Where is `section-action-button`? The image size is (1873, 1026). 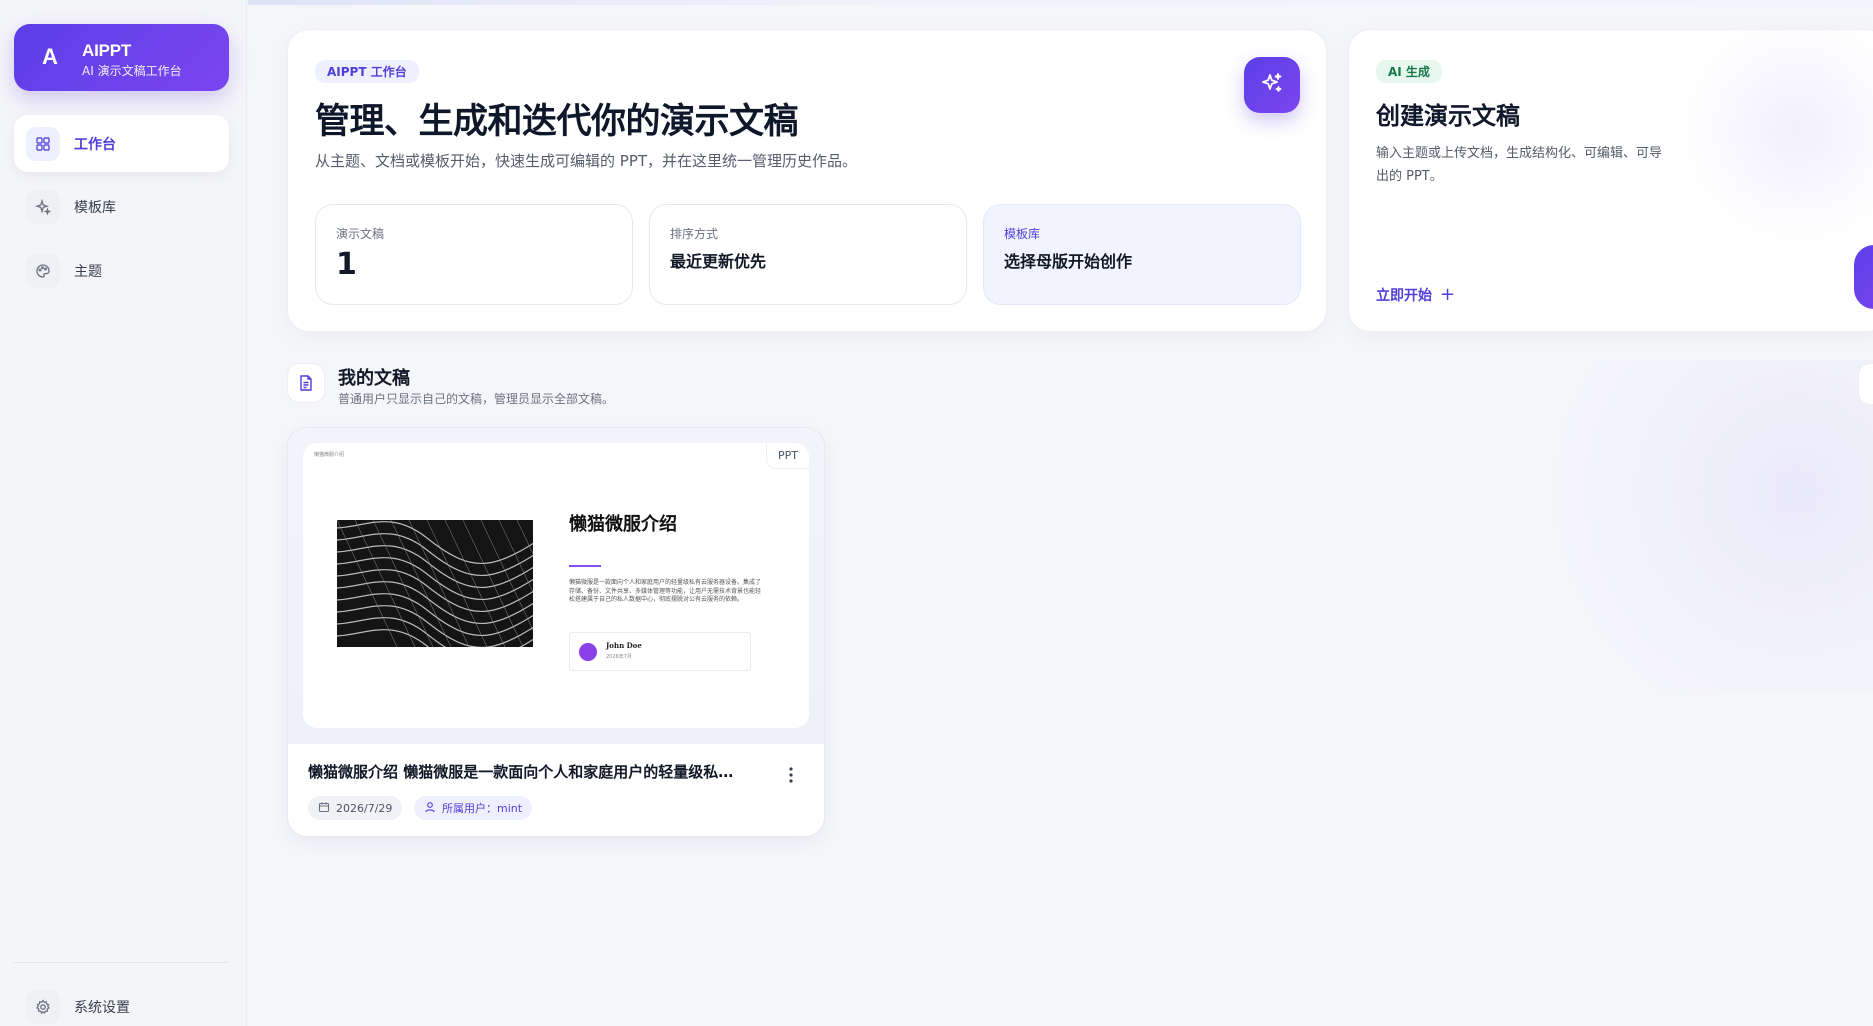 section-action-button is located at coordinates (1865, 384).